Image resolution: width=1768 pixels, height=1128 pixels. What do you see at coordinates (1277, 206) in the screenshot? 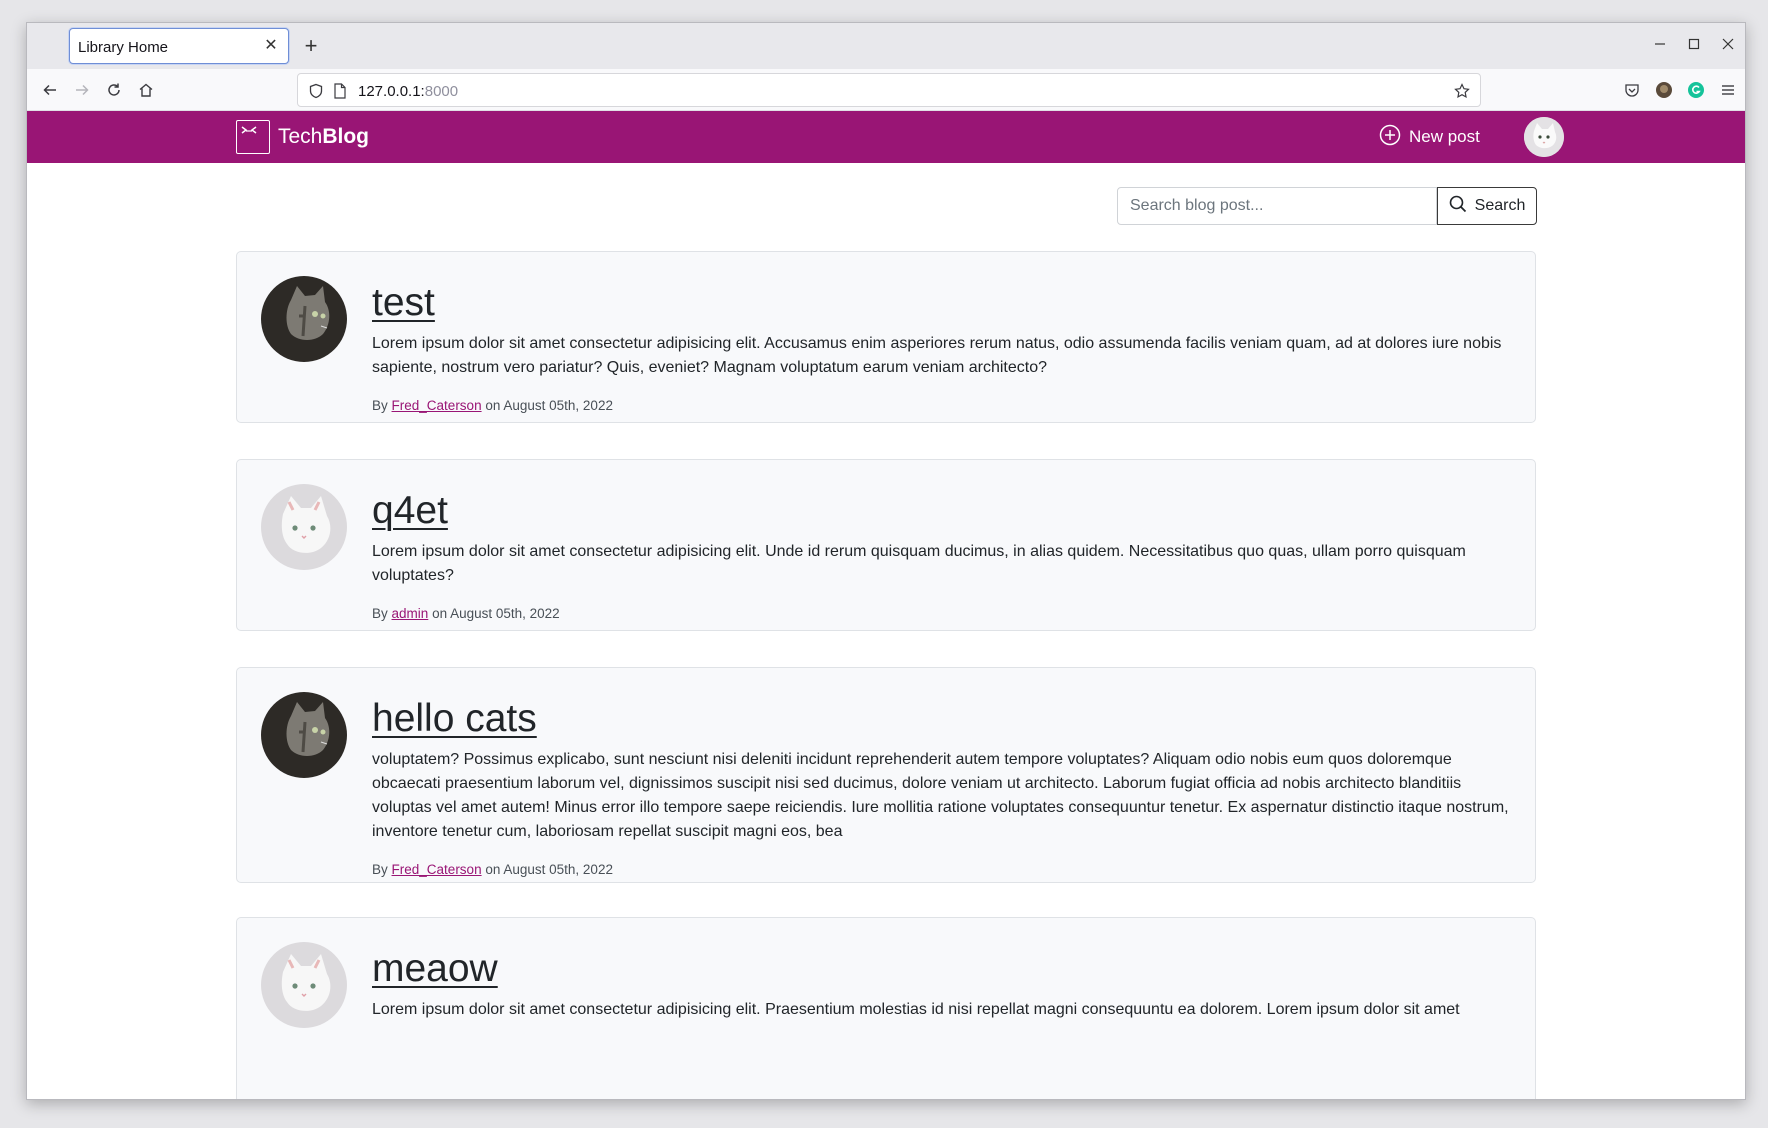
I see `search-input` at bounding box center [1277, 206].